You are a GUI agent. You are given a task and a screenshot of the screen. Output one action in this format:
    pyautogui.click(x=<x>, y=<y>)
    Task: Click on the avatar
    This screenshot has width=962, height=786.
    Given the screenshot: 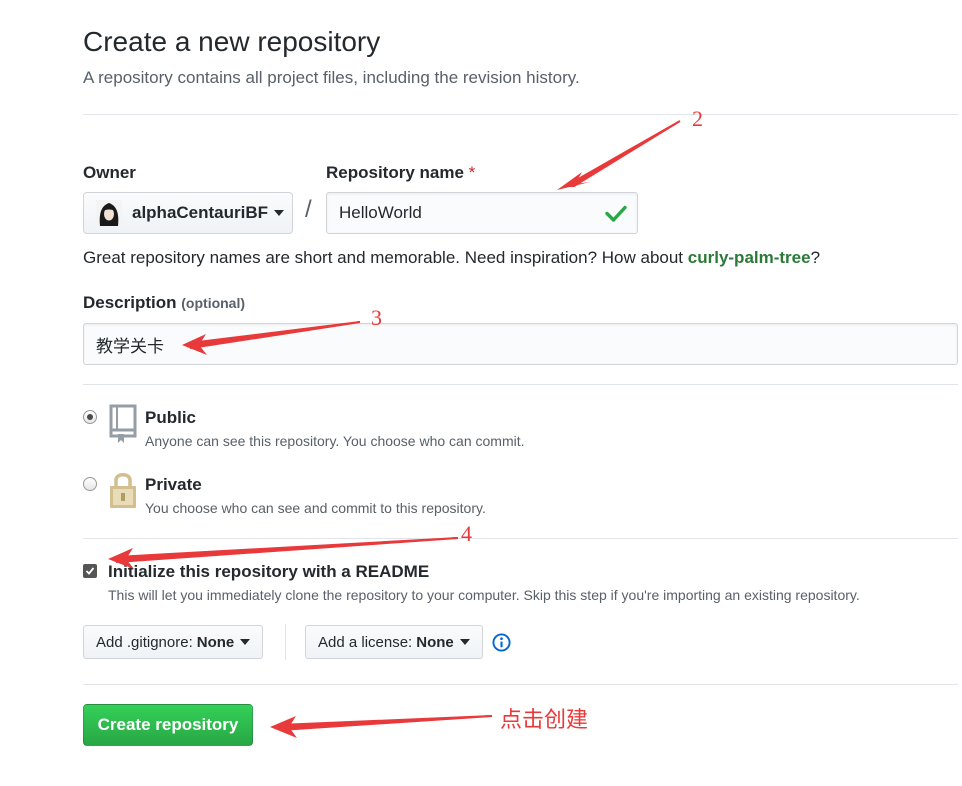 What is the action you would take?
    pyautogui.click(x=109, y=213)
    